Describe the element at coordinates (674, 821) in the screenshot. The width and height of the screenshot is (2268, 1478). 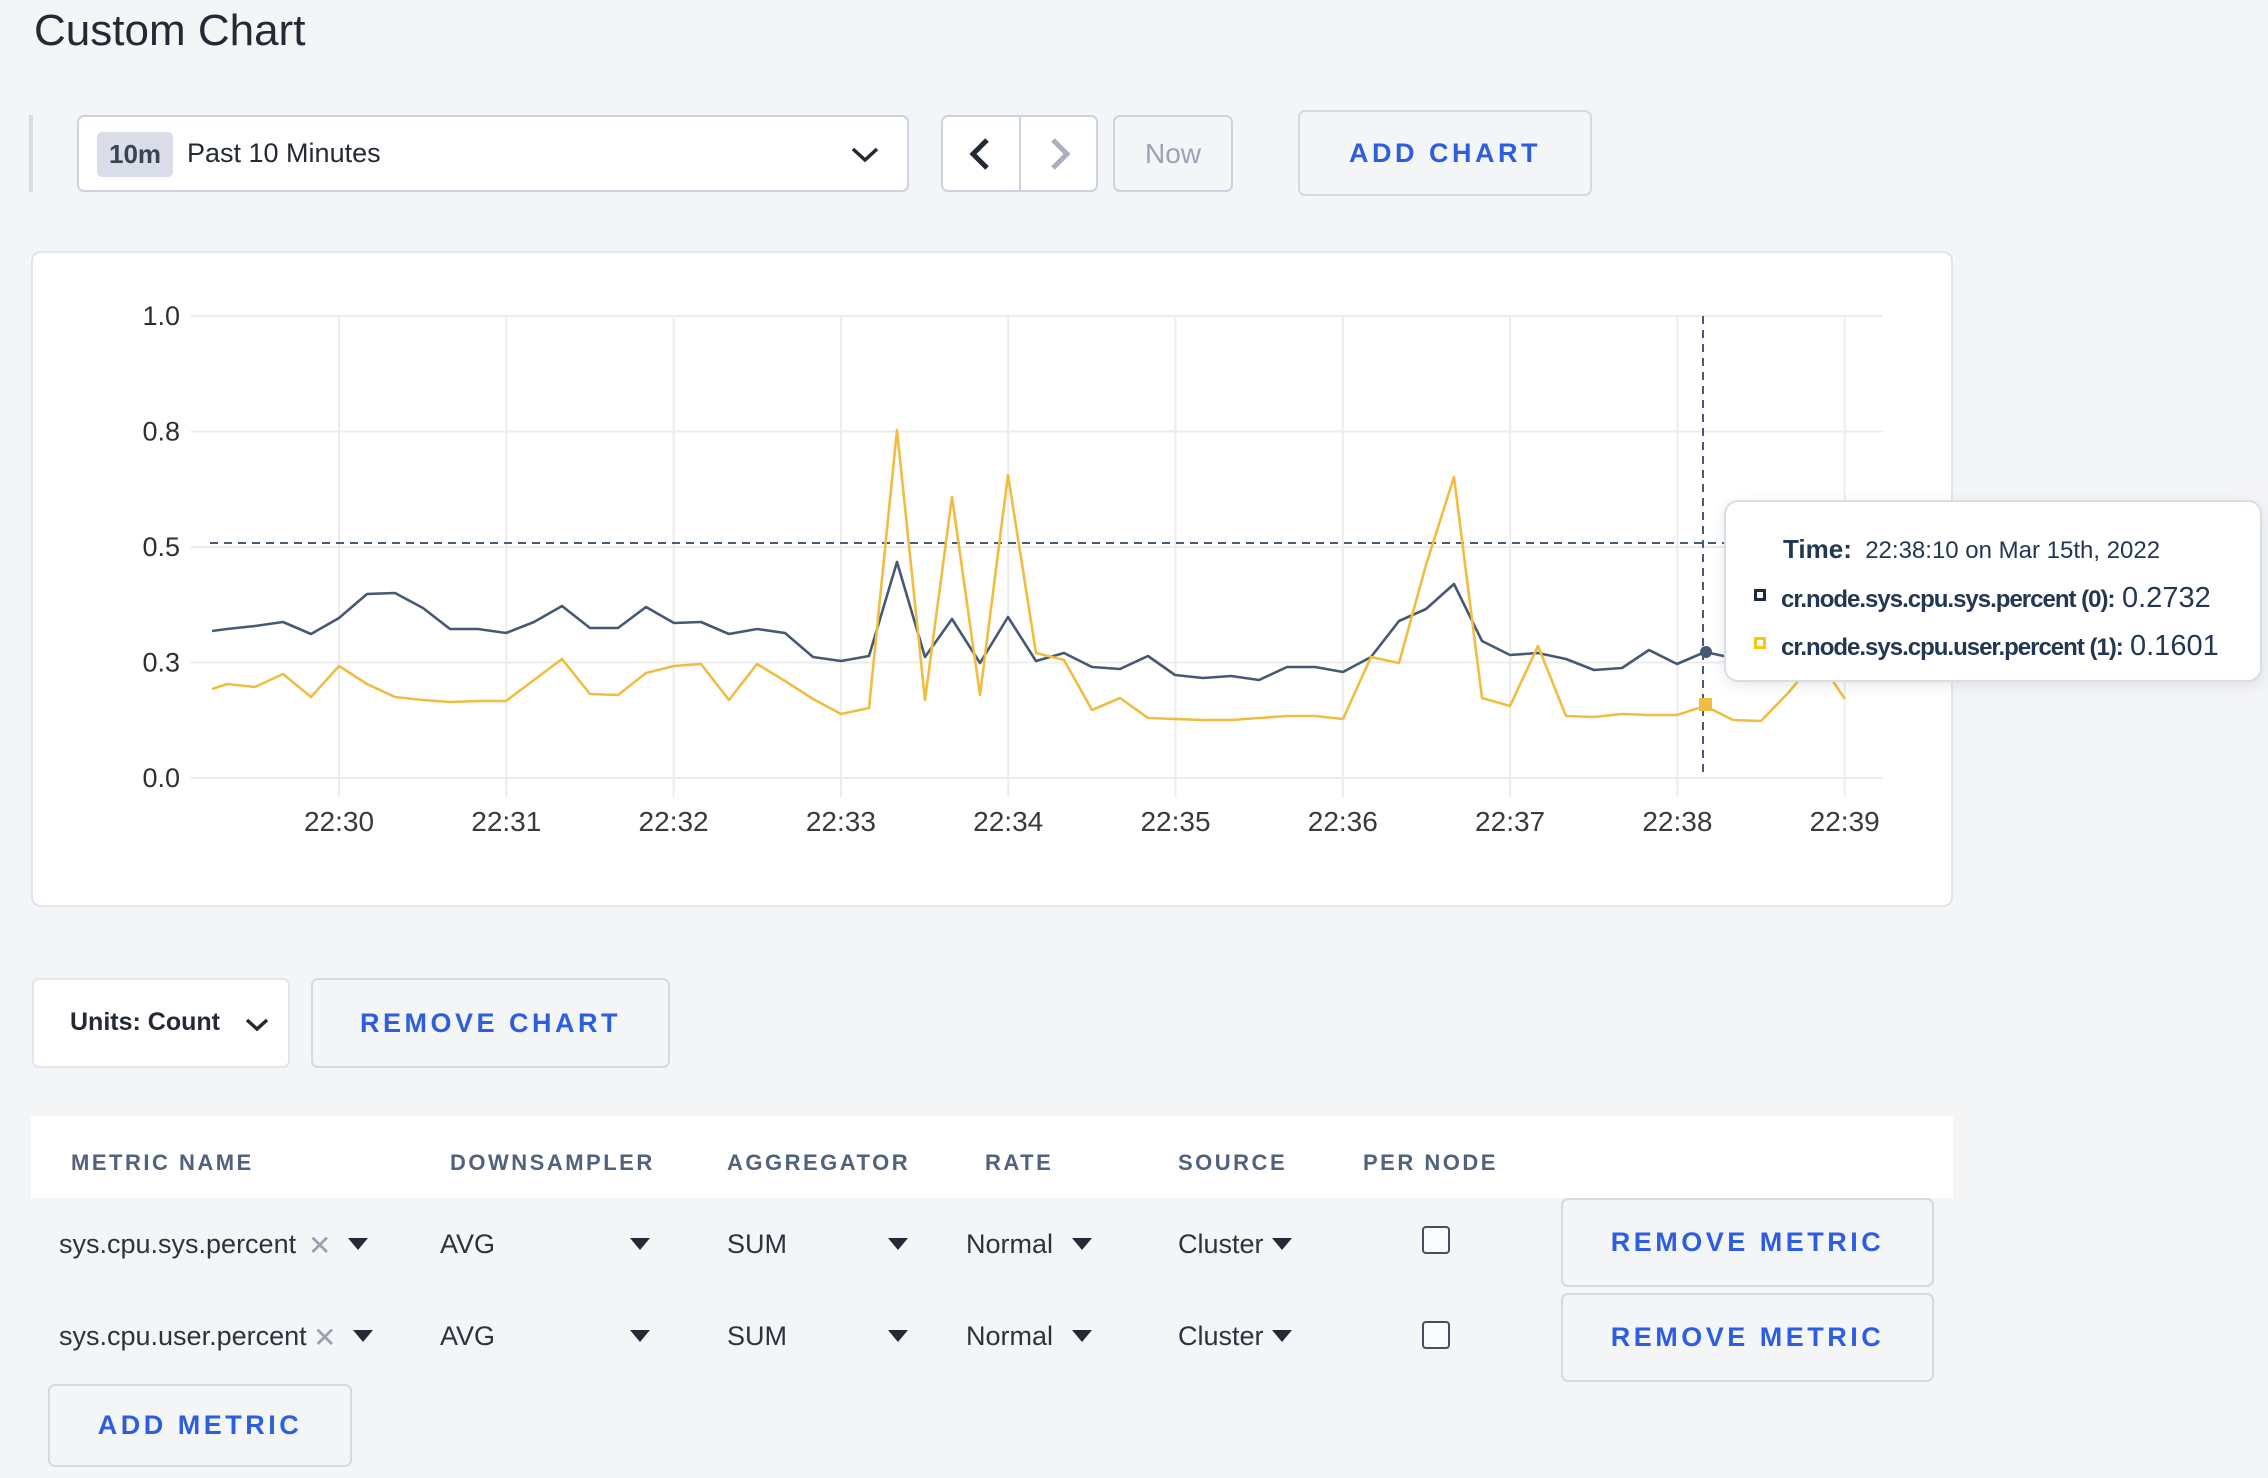
I see `svg-text: 22:32` at that location.